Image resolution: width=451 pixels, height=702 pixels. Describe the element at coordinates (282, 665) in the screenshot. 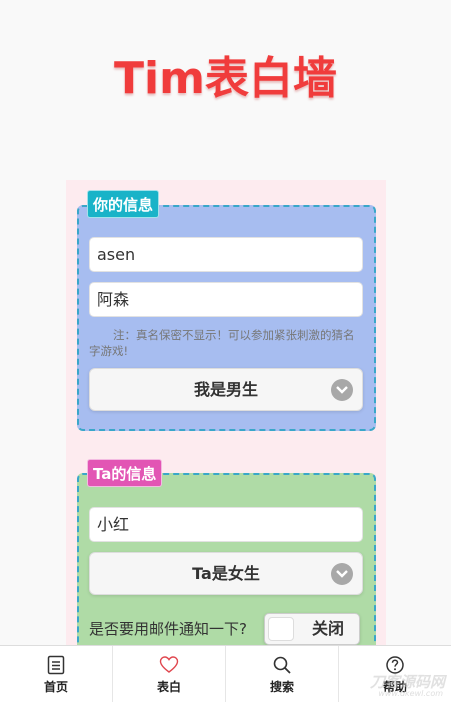

I see `search-icon` at that location.